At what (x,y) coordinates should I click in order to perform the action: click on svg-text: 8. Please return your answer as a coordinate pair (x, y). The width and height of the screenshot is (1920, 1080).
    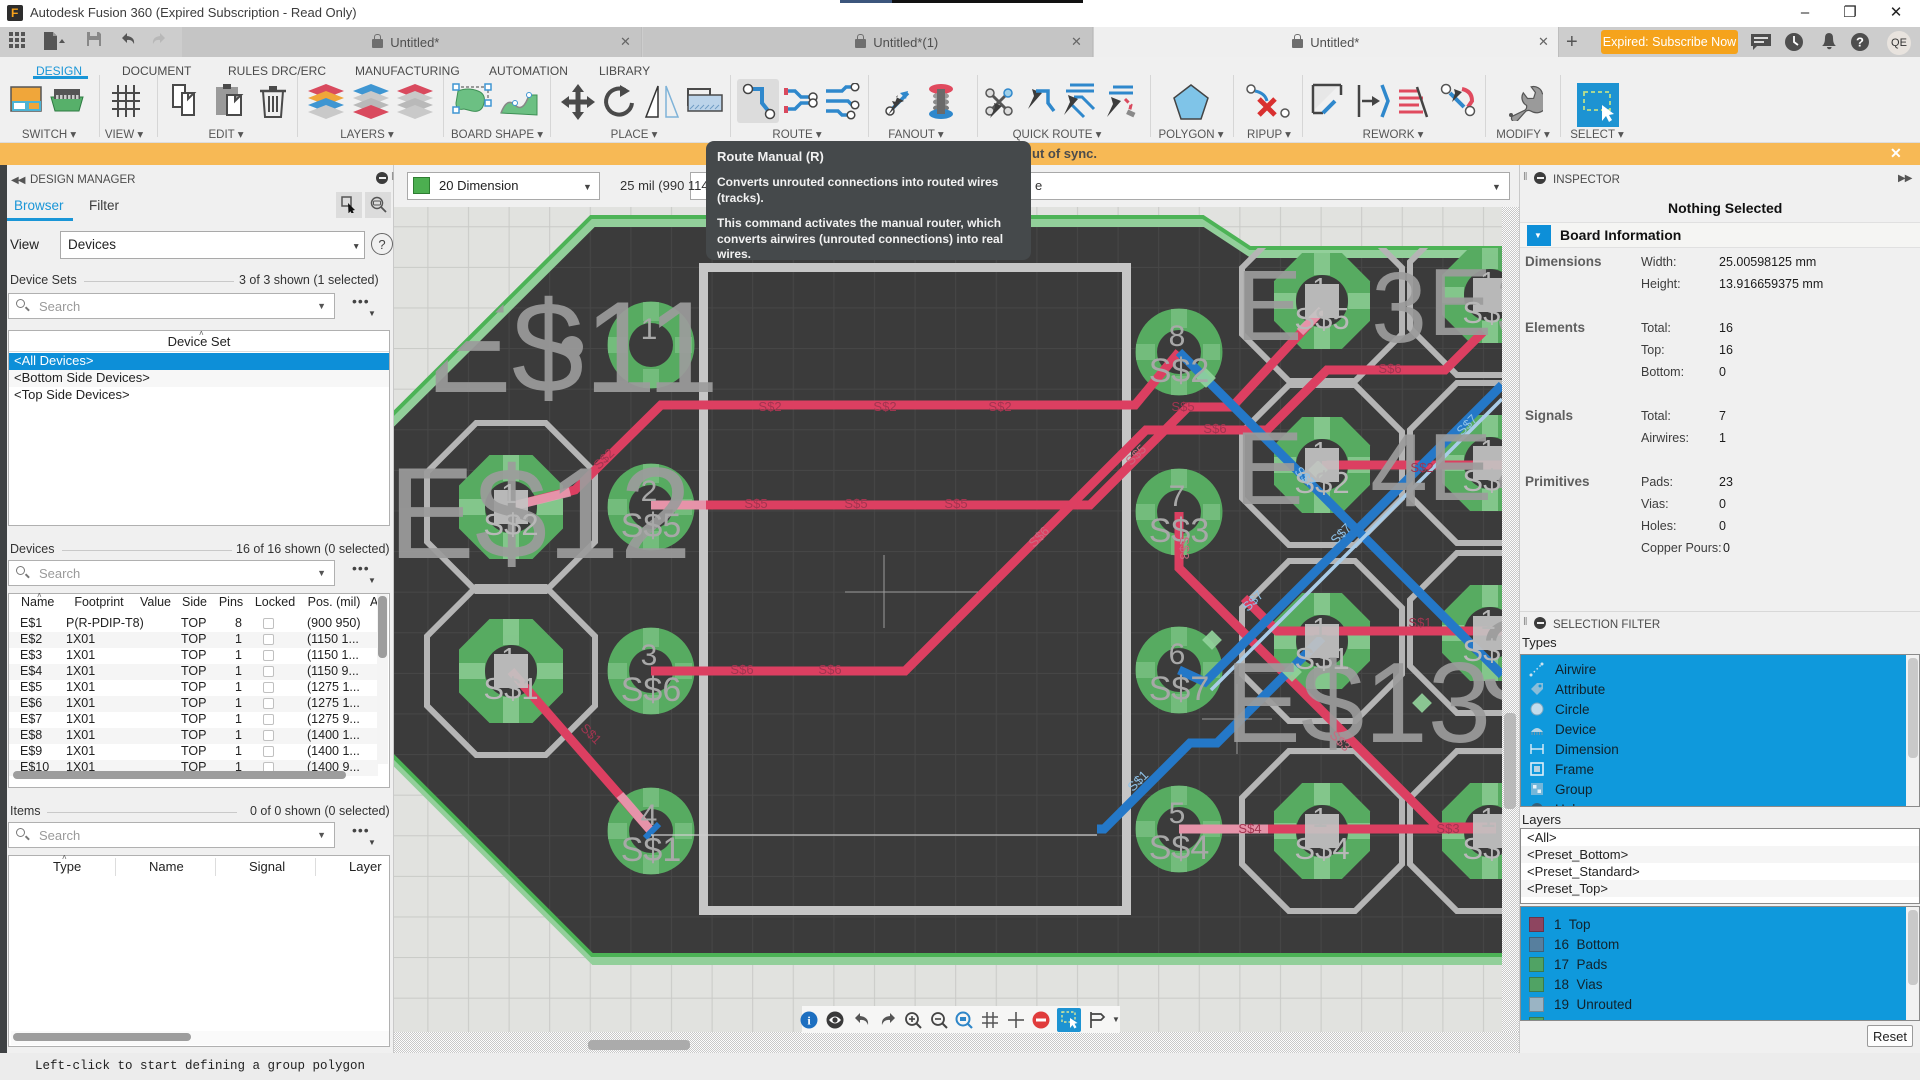
    Looking at the image, I should click on (1177, 336).